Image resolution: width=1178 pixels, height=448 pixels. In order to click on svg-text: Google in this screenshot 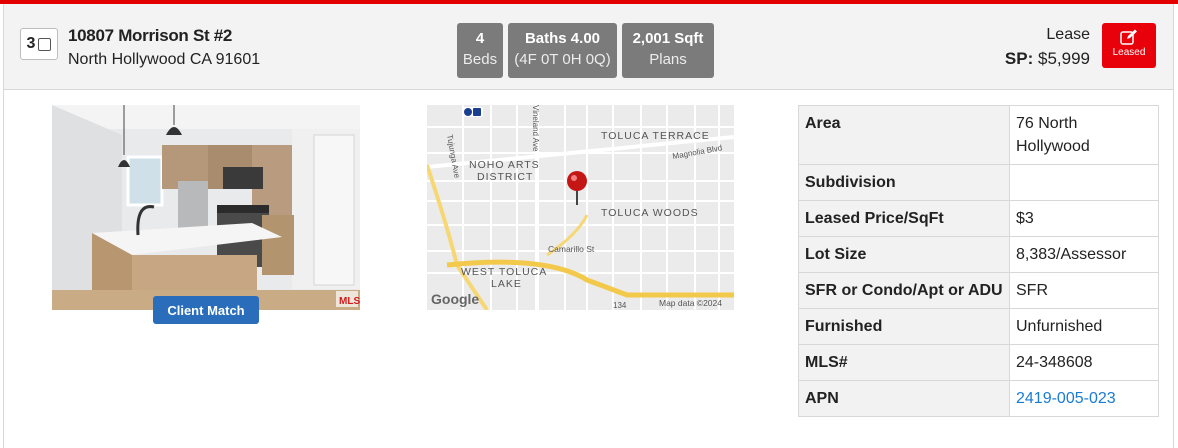, I will do `click(455, 299)`.